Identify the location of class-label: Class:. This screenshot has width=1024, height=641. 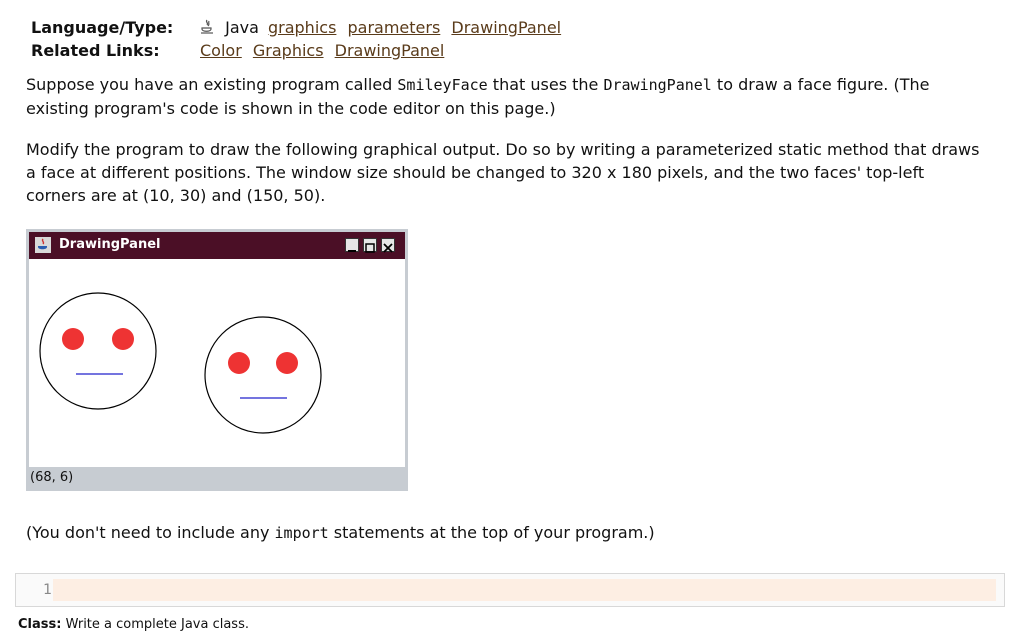
(40, 624).